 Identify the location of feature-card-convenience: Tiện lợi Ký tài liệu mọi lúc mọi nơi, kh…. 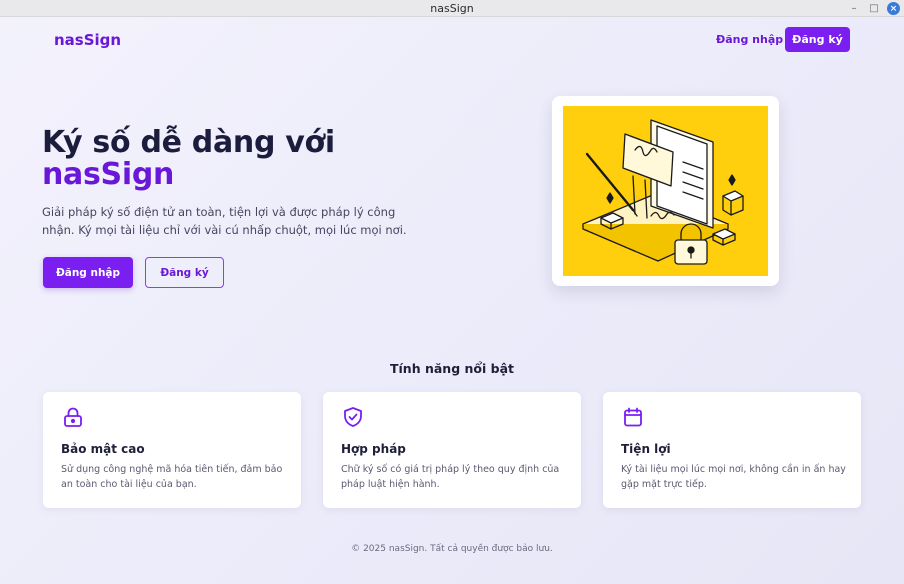
(732, 450).